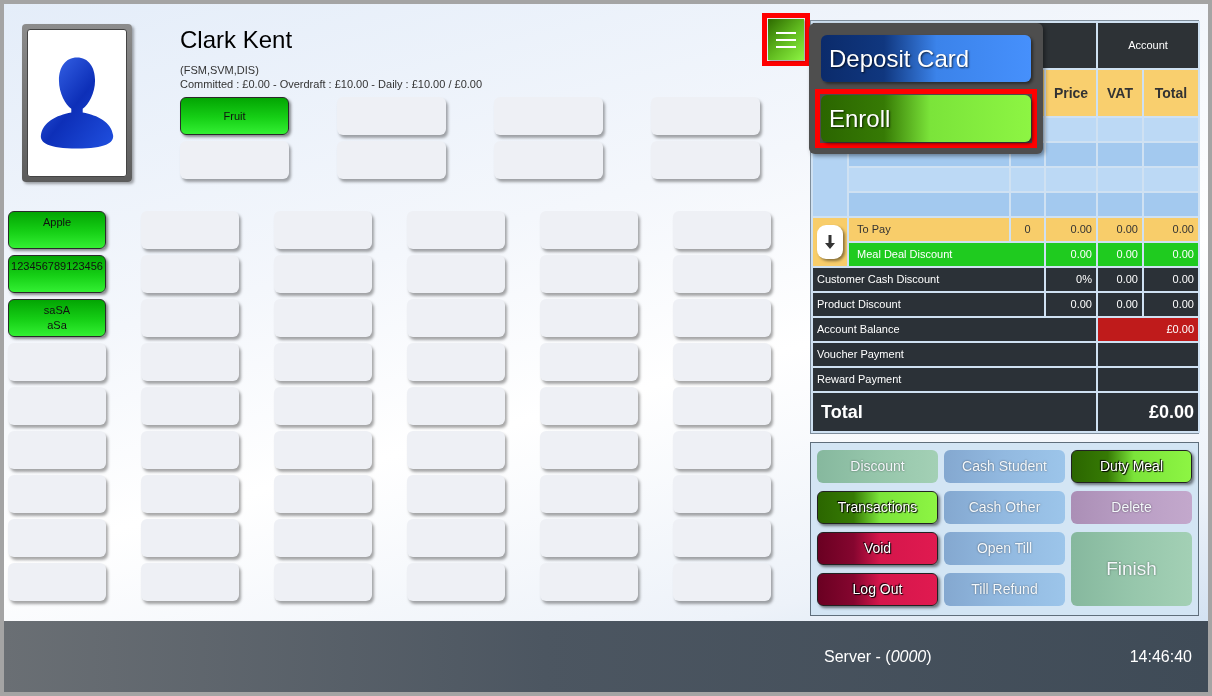 This screenshot has height=696, width=1212. What do you see at coordinates (1071, 93) in the screenshot?
I see `table-header-cell: Price` at bounding box center [1071, 93].